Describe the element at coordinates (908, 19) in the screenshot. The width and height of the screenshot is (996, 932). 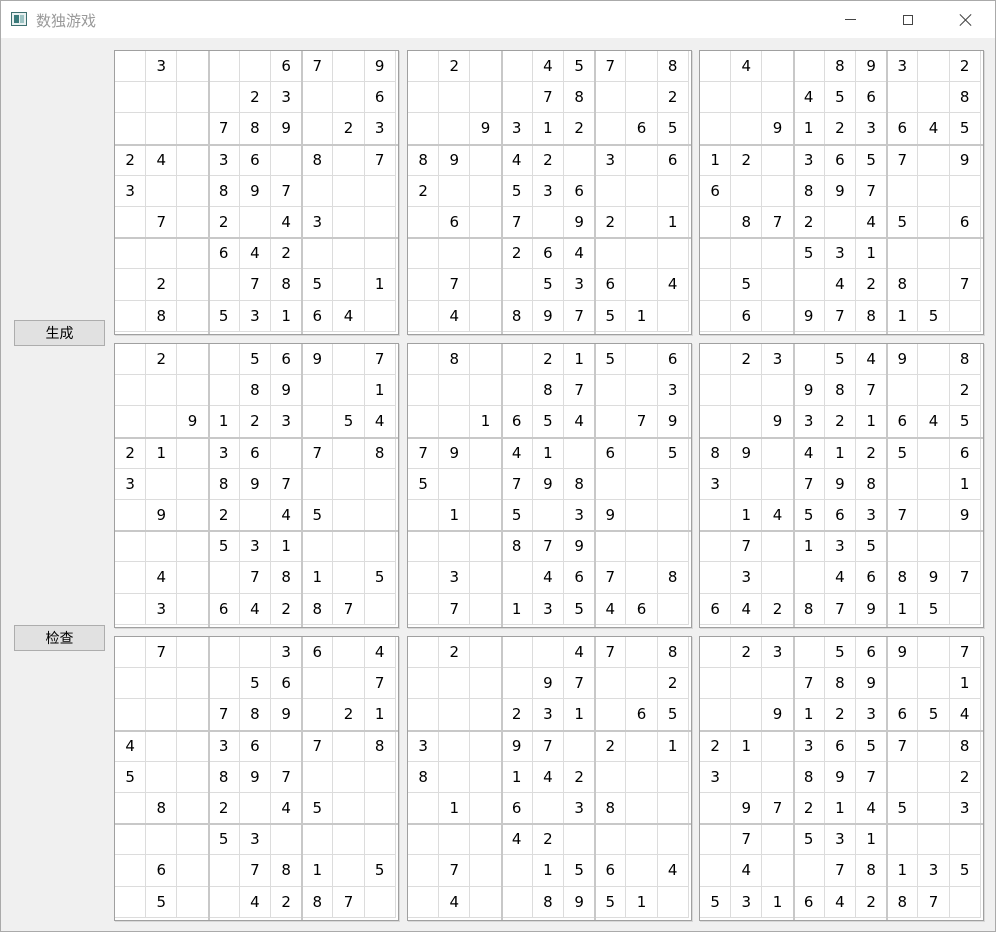
I see `maximize-button` at that location.